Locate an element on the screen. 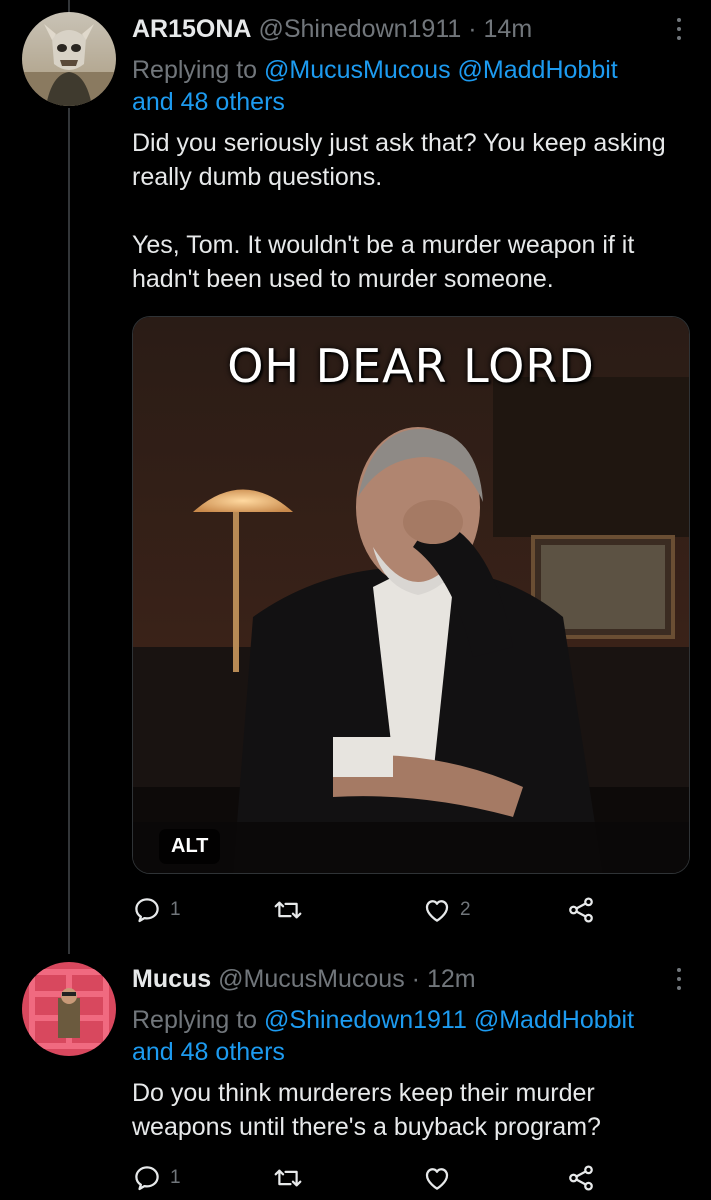  like-button is located at coordinates (441, 1178).